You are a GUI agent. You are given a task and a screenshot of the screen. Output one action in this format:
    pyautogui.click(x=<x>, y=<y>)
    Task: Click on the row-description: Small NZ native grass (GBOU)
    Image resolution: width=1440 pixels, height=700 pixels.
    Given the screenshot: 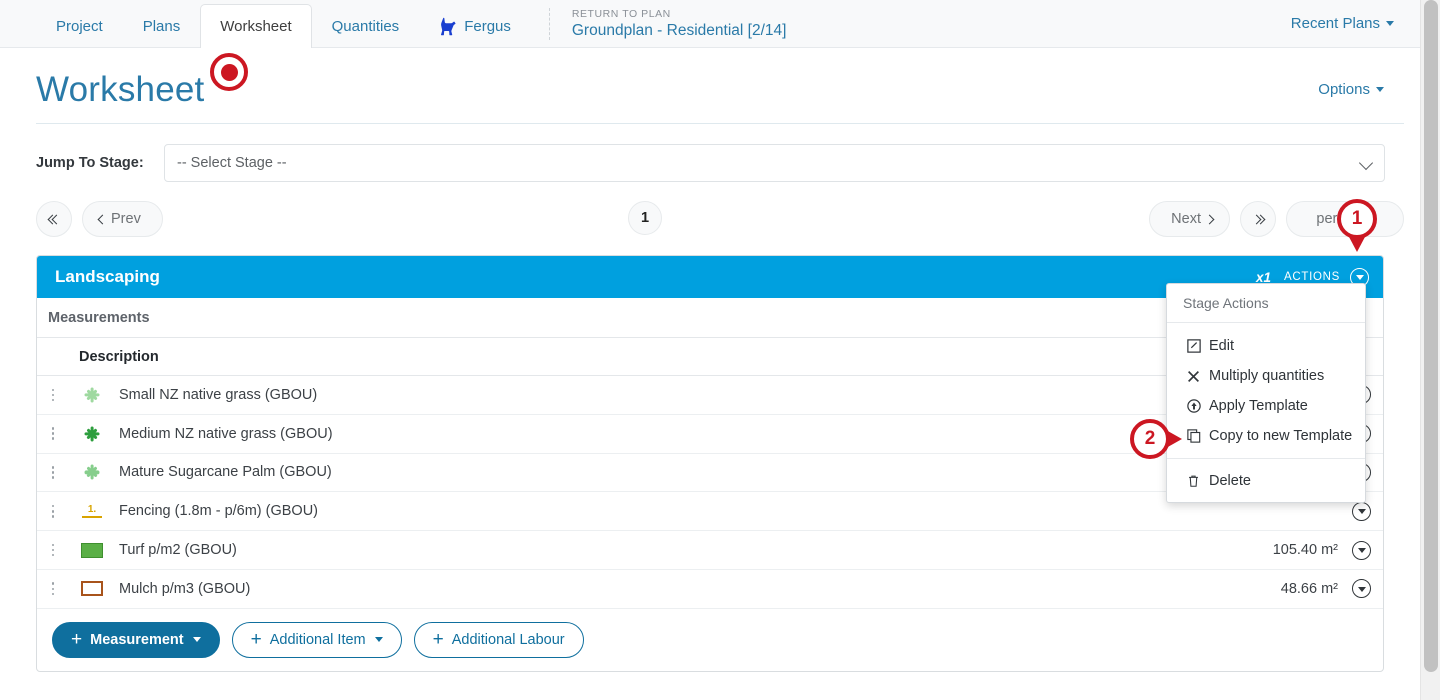 What is the action you would take?
    pyautogui.click(x=218, y=394)
    